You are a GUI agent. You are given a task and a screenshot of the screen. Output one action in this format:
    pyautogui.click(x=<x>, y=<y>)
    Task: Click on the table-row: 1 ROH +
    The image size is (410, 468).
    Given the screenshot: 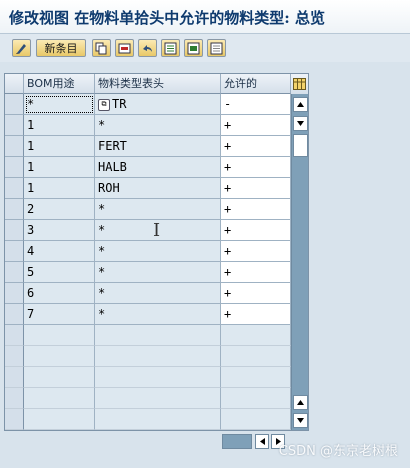 What is the action you would take?
    pyautogui.click(x=148, y=188)
    